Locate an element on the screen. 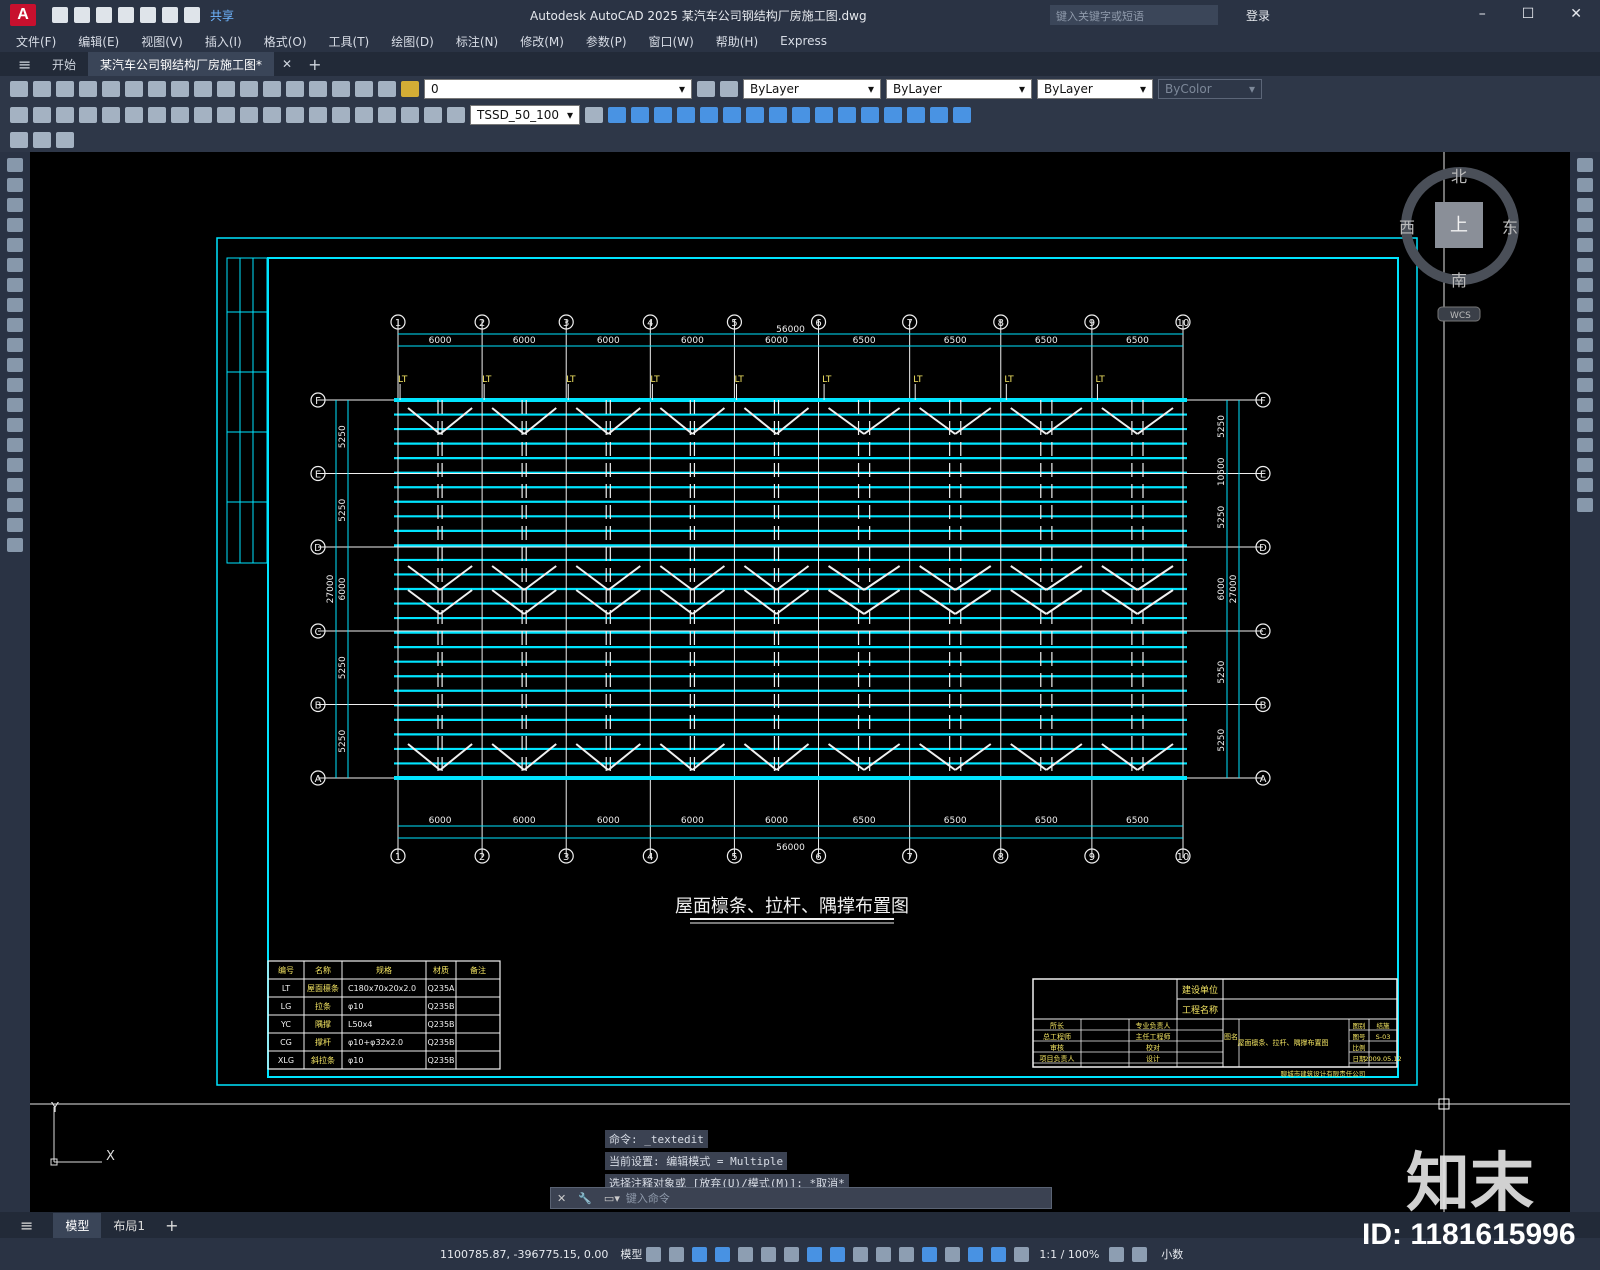 The height and width of the screenshot is (1270, 1600). new-tab-icon: + is located at coordinates (314, 64).